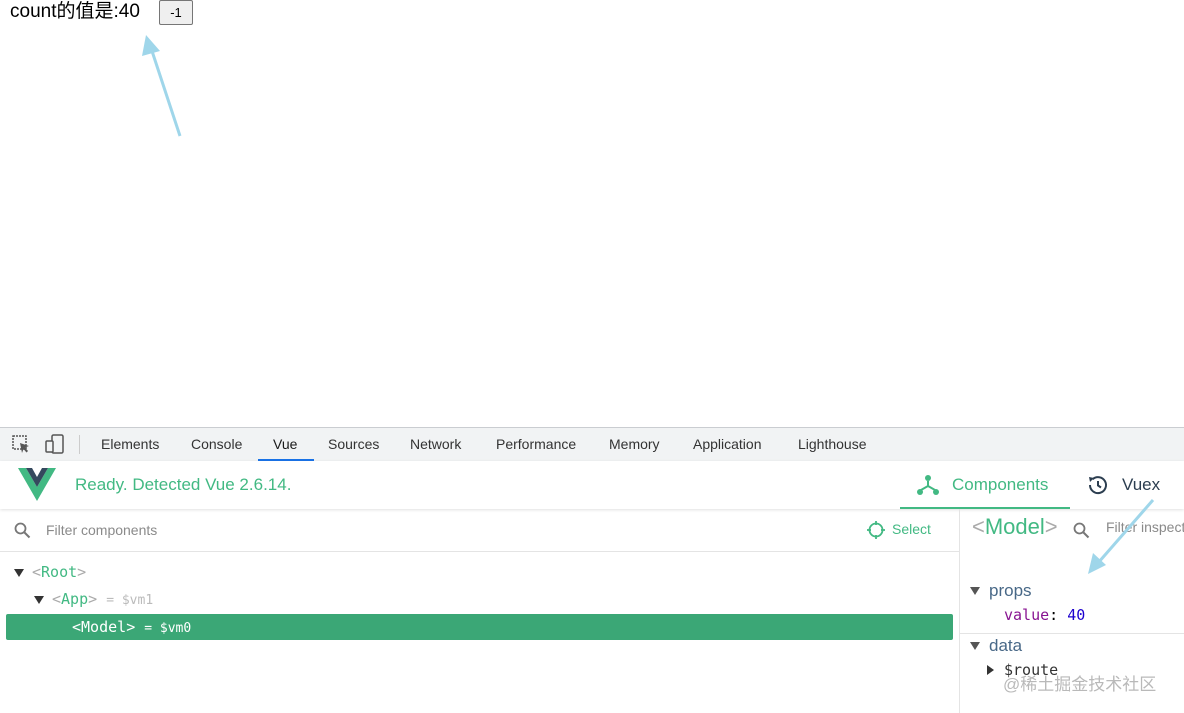  What do you see at coordinates (435, 444) in the screenshot?
I see `tab-network: Network` at bounding box center [435, 444].